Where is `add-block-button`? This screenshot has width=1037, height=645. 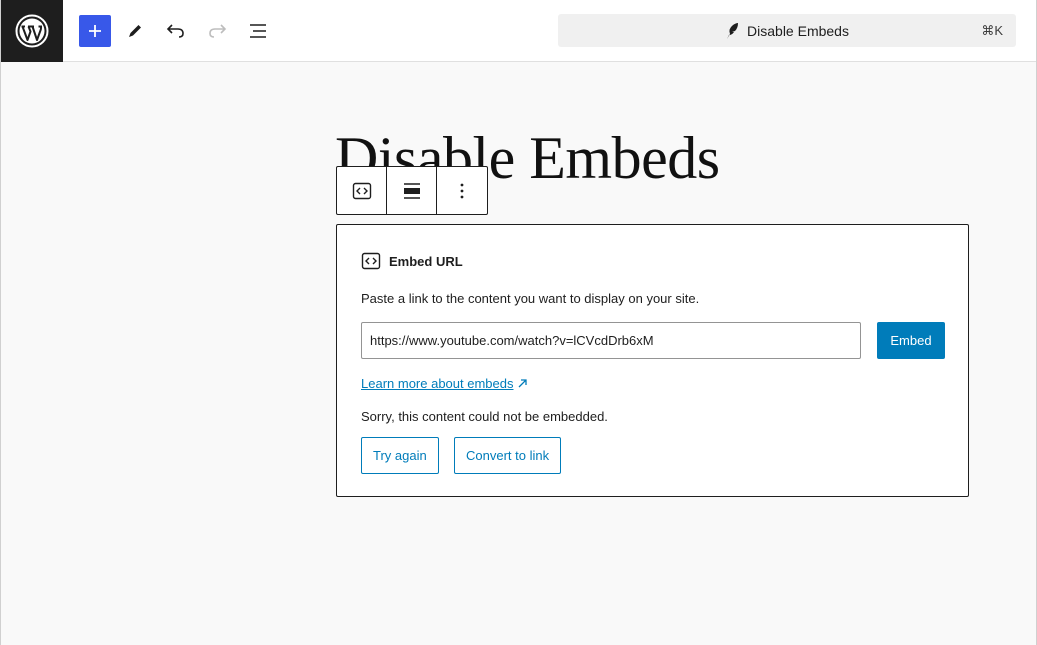
add-block-button is located at coordinates (95, 31).